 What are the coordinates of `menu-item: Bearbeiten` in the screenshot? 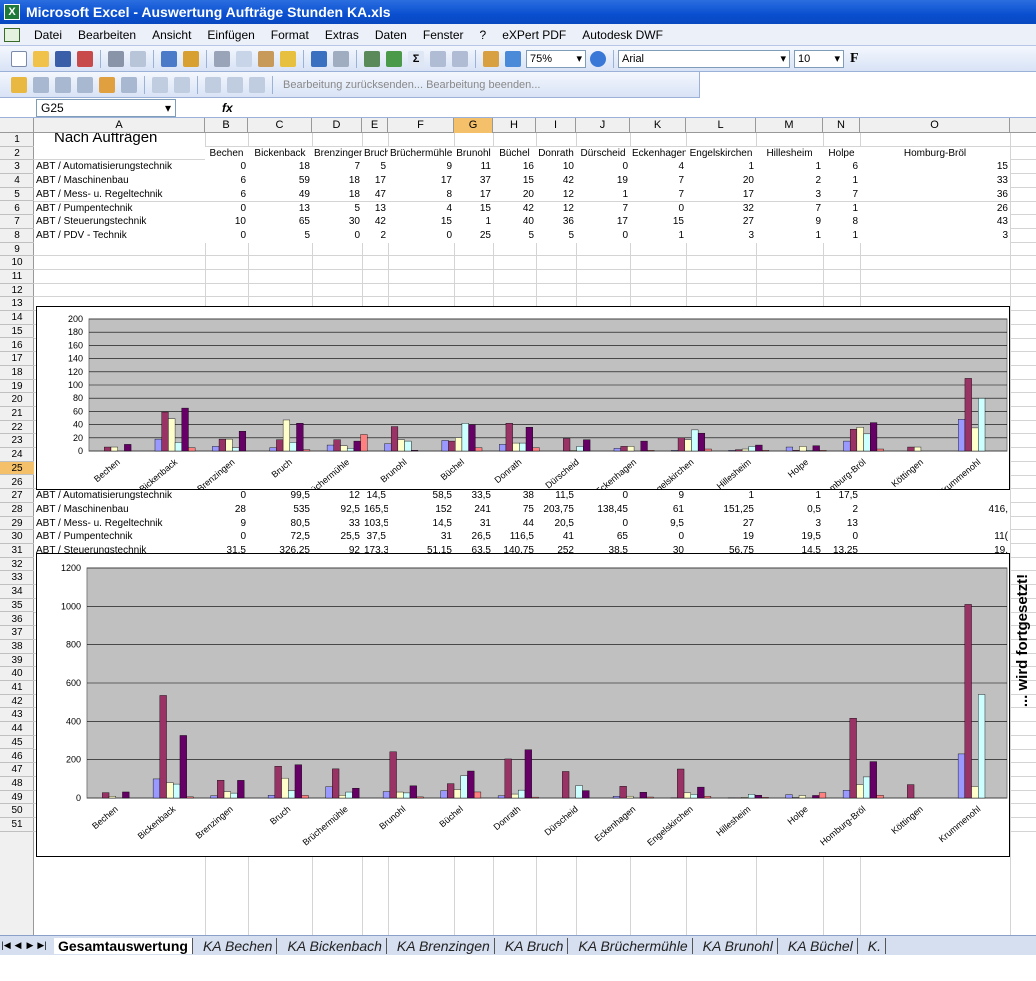 It's located at (107, 35).